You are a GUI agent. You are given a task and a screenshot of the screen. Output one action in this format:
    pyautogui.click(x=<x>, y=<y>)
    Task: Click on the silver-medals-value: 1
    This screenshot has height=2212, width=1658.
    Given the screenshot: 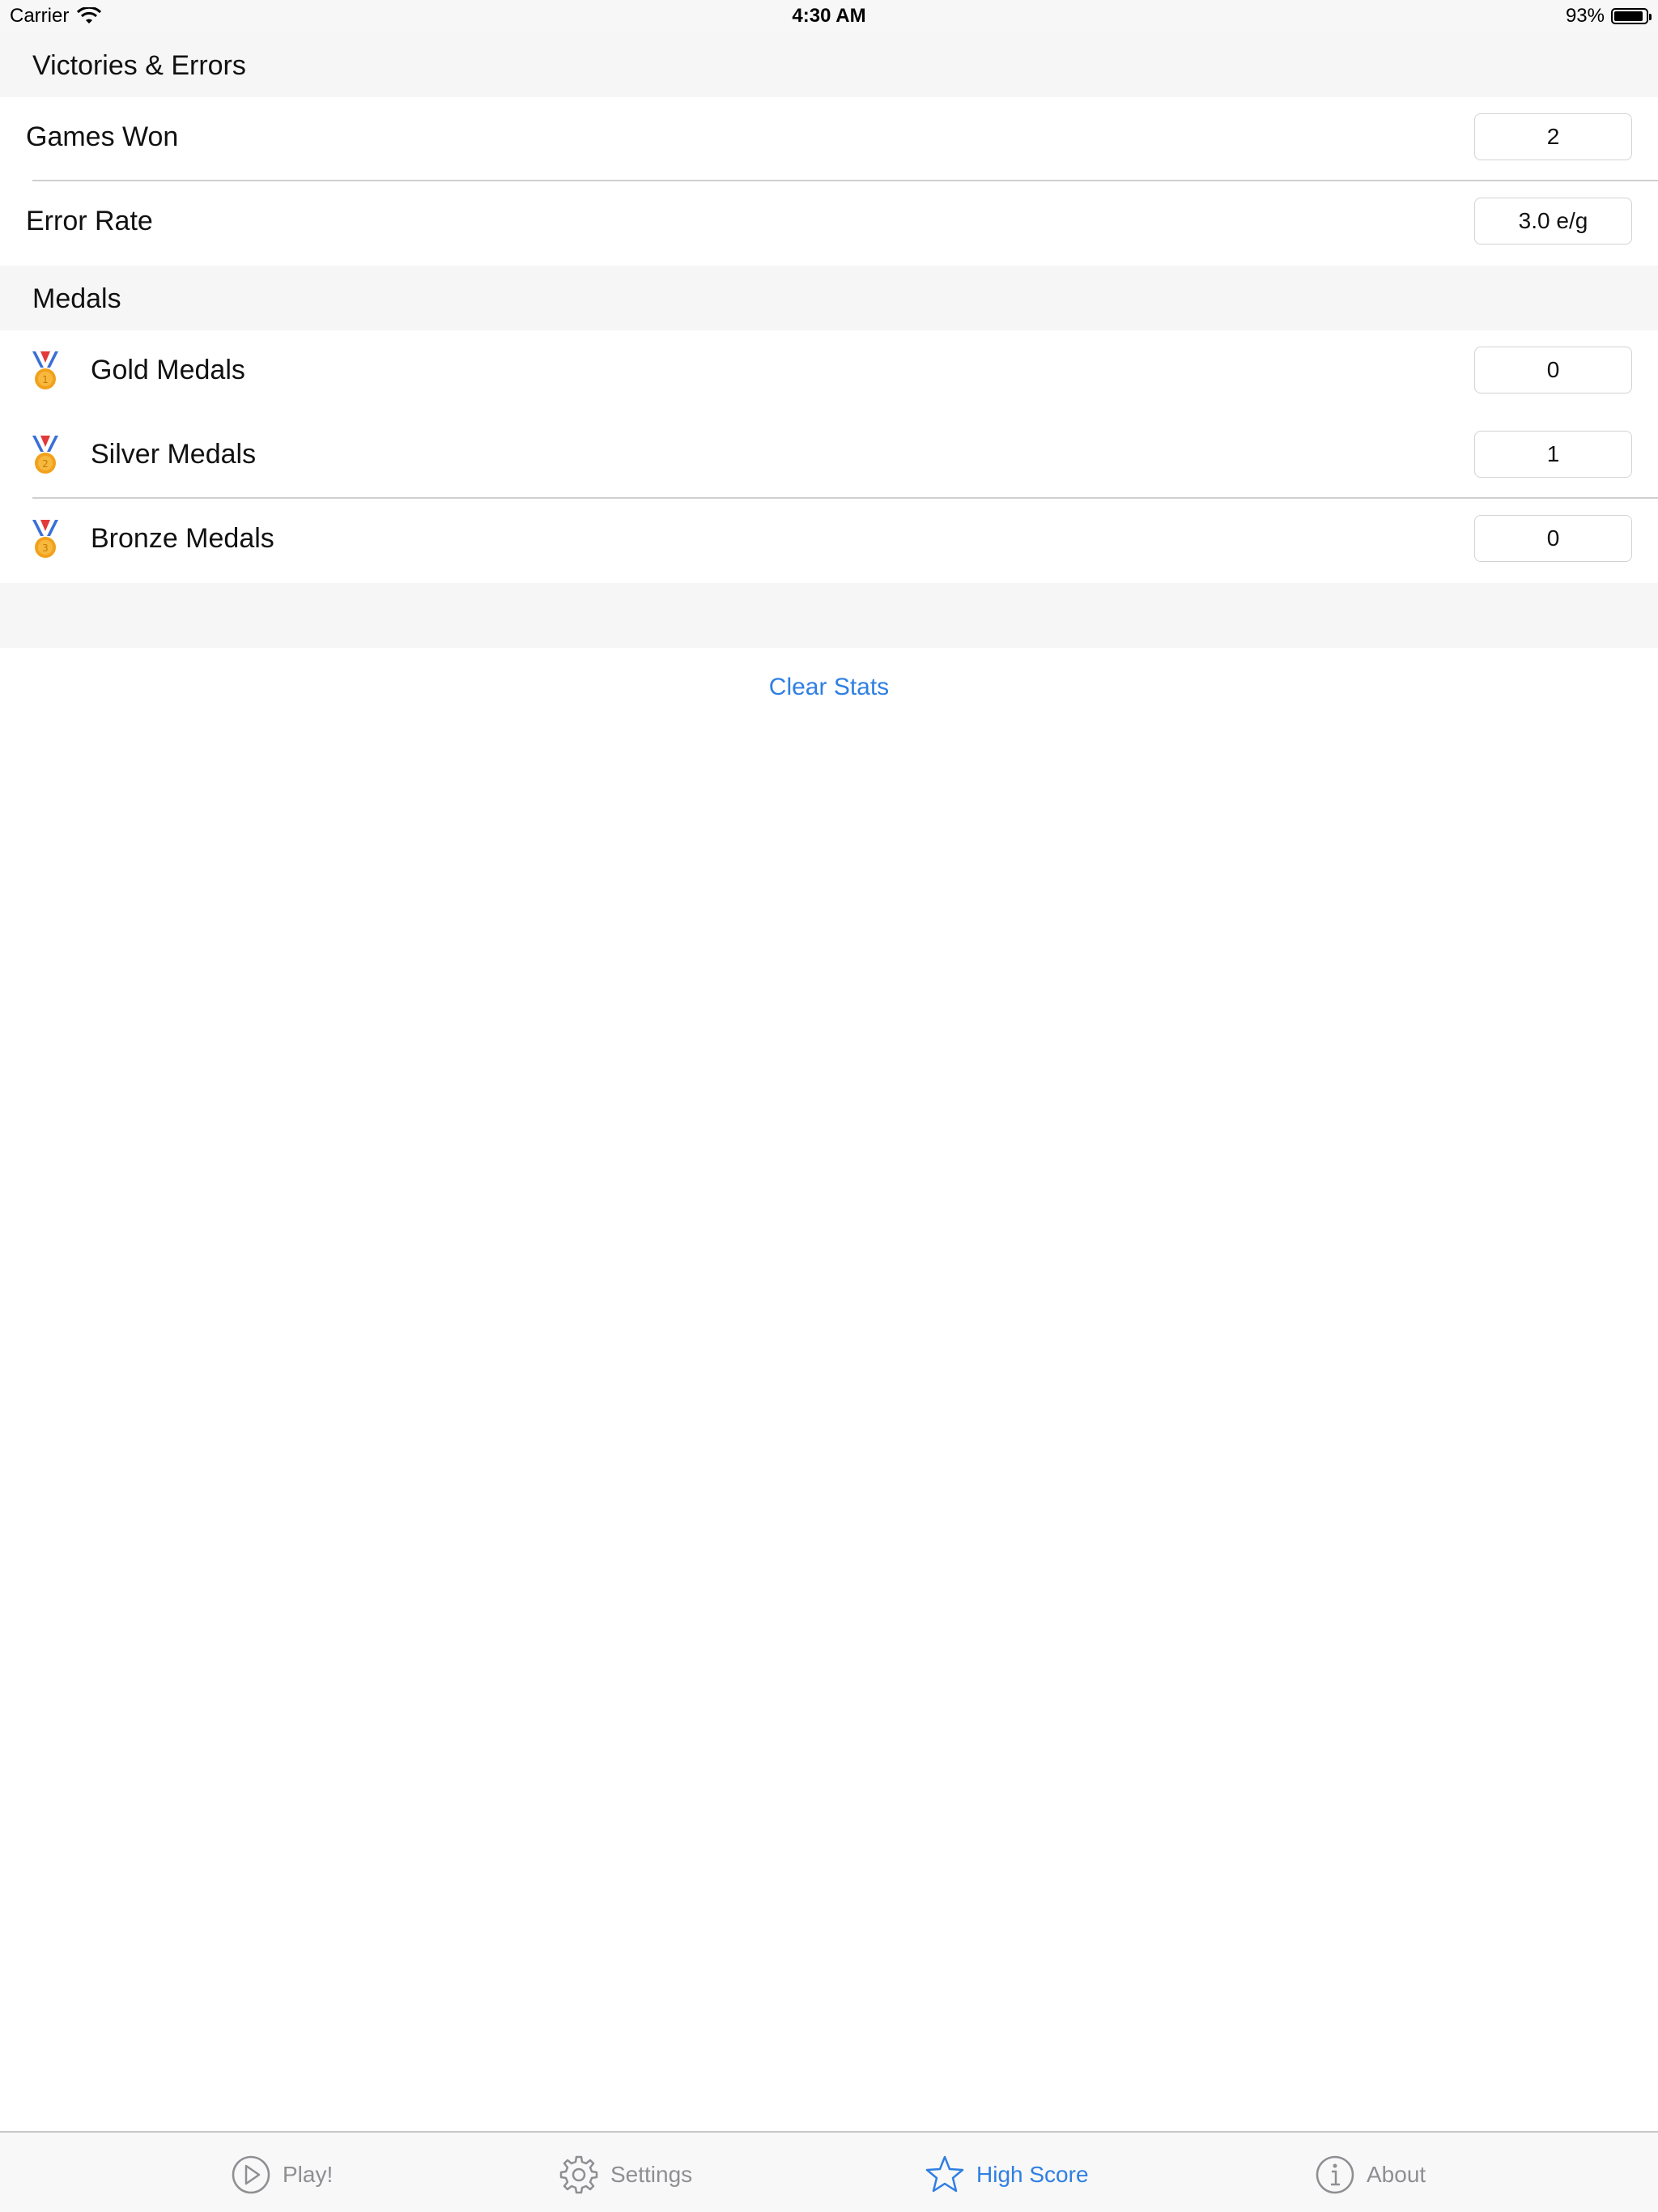 What is the action you would take?
    pyautogui.click(x=1553, y=455)
    